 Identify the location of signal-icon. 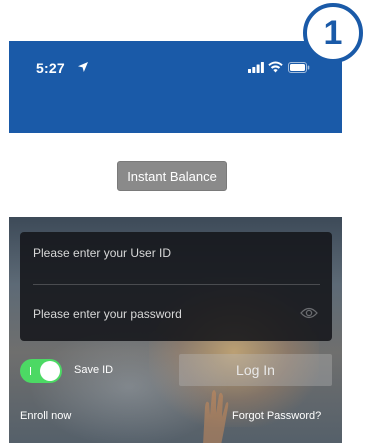
(256, 67).